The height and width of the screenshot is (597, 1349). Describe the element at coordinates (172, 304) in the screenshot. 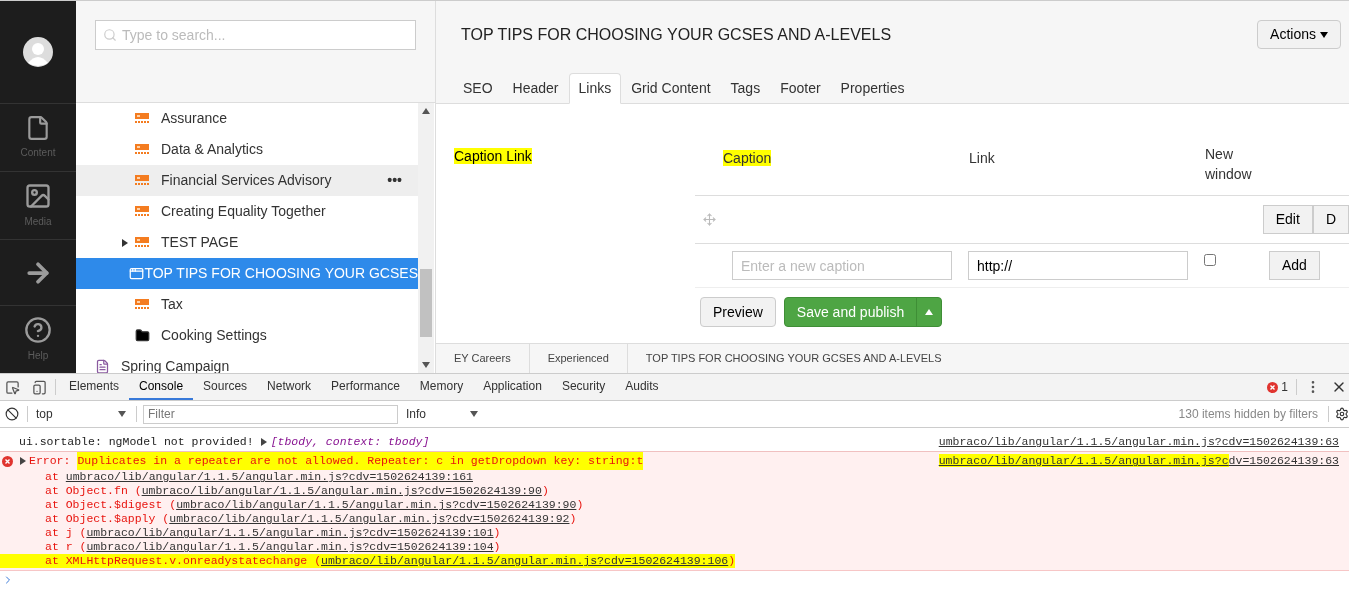

I see `tree-item-label: Tax` at that location.